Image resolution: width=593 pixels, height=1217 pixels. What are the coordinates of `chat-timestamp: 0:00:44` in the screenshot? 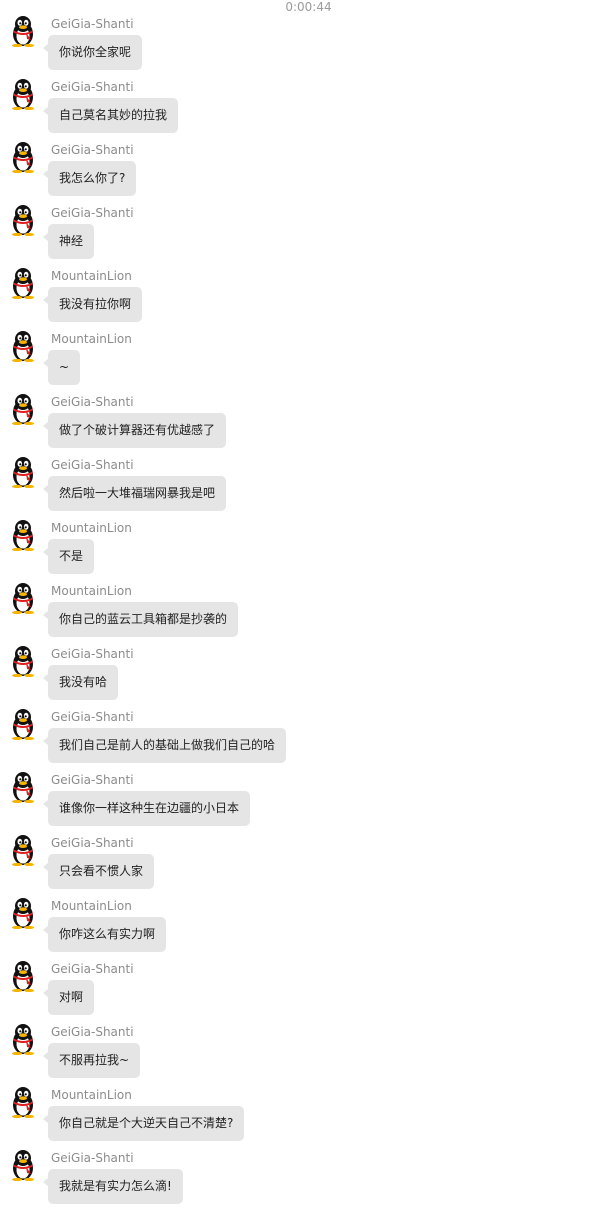 It's located at (308, 7).